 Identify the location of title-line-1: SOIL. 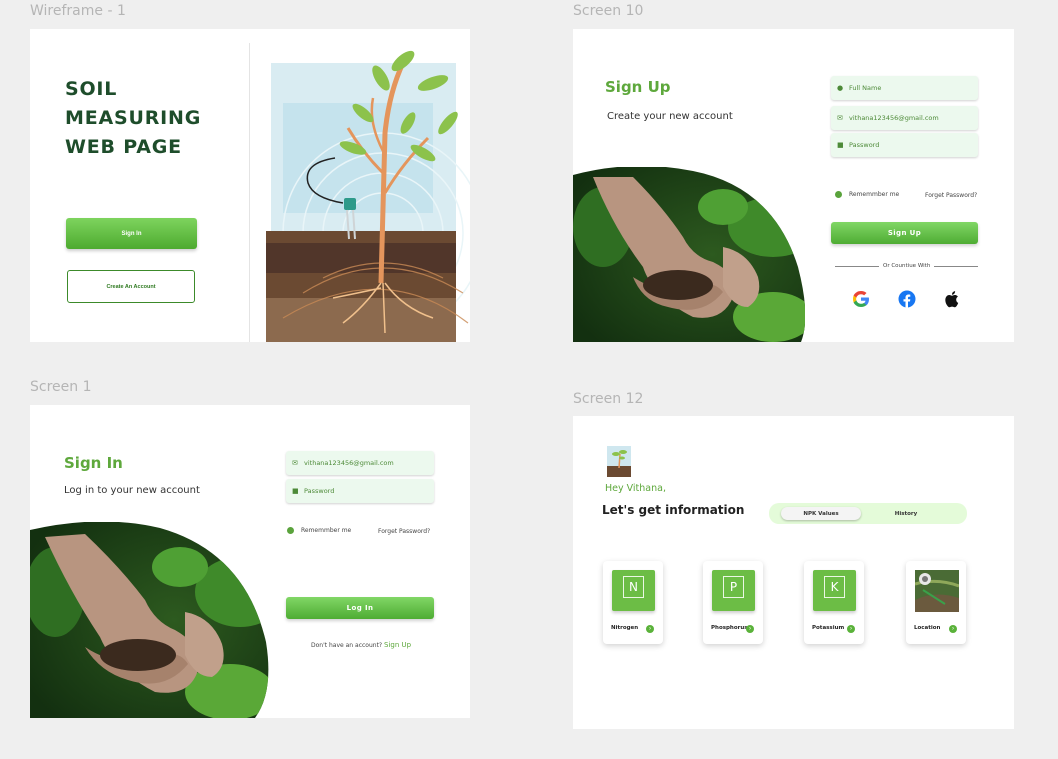
(91, 89).